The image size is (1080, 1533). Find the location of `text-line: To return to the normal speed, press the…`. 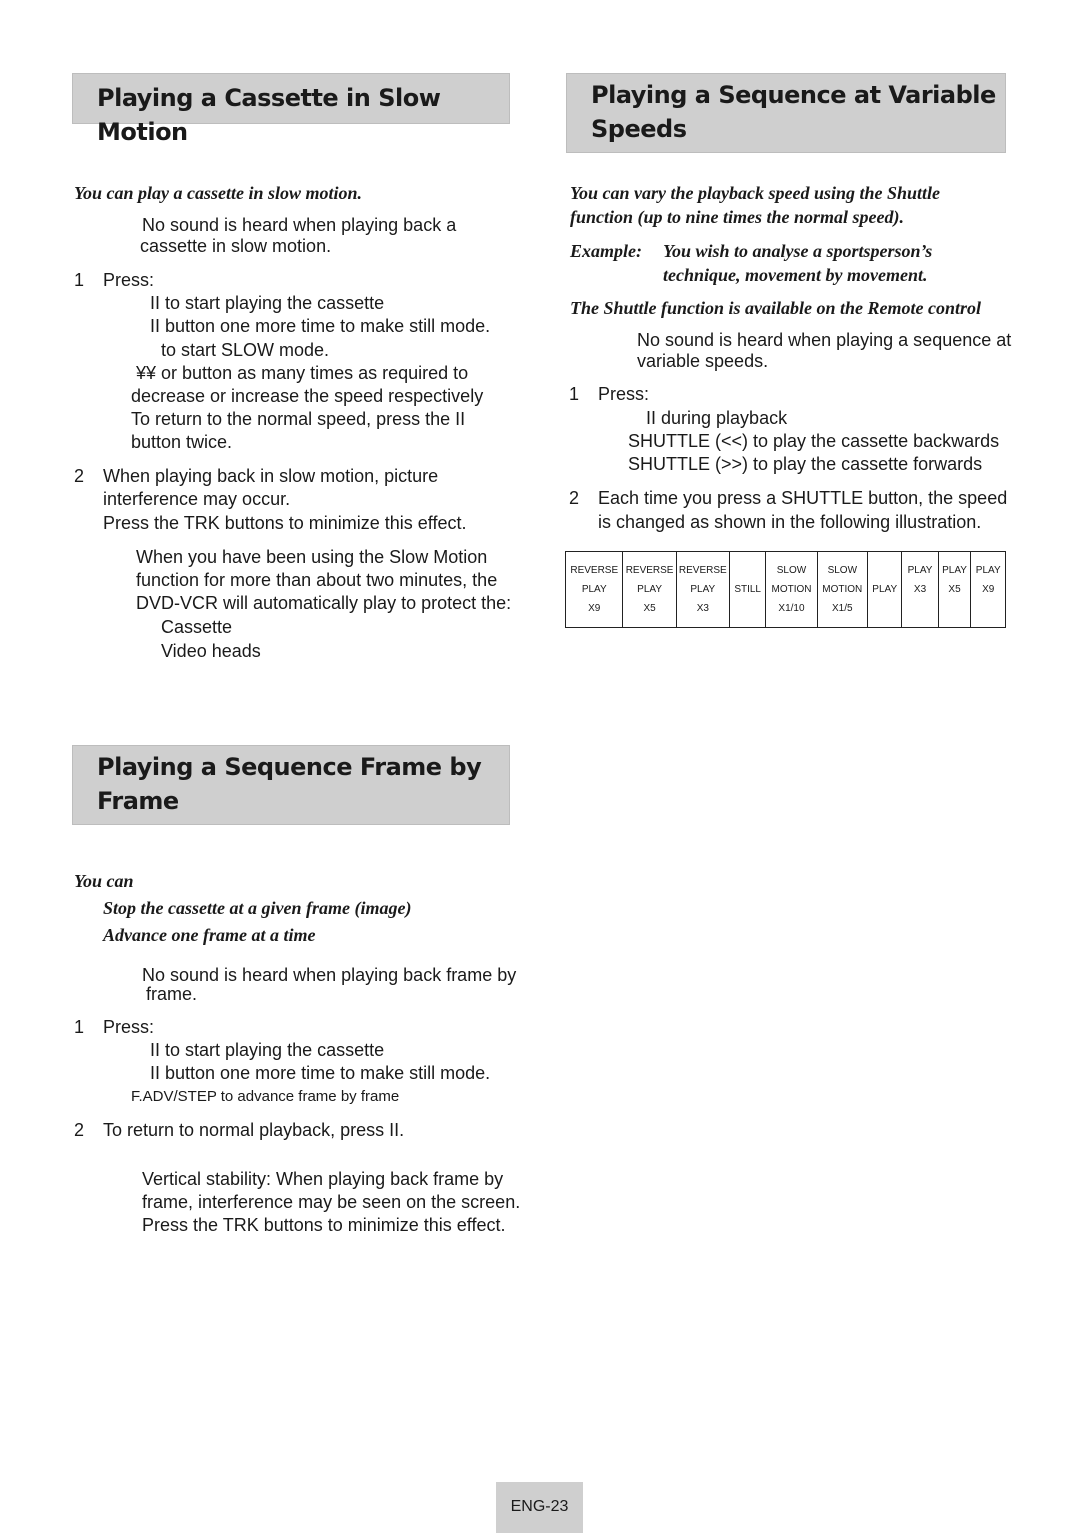

text-line: To return to the normal speed, press the… is located at coordinates (298, 419).